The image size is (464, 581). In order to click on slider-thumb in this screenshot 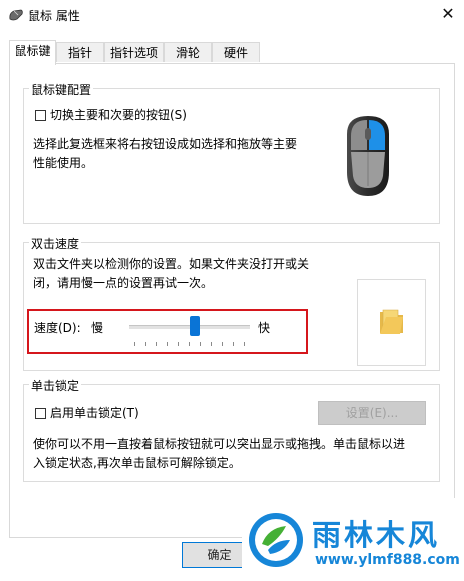, I will do `click(195, 326)`.